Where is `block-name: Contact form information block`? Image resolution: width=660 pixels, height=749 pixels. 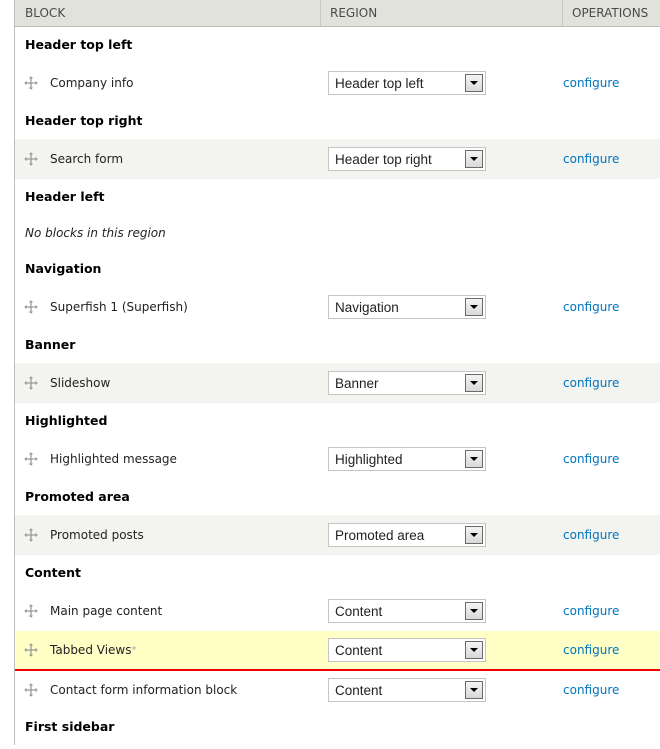 block-name: Contact form information block is located at coordinates (144, 690).